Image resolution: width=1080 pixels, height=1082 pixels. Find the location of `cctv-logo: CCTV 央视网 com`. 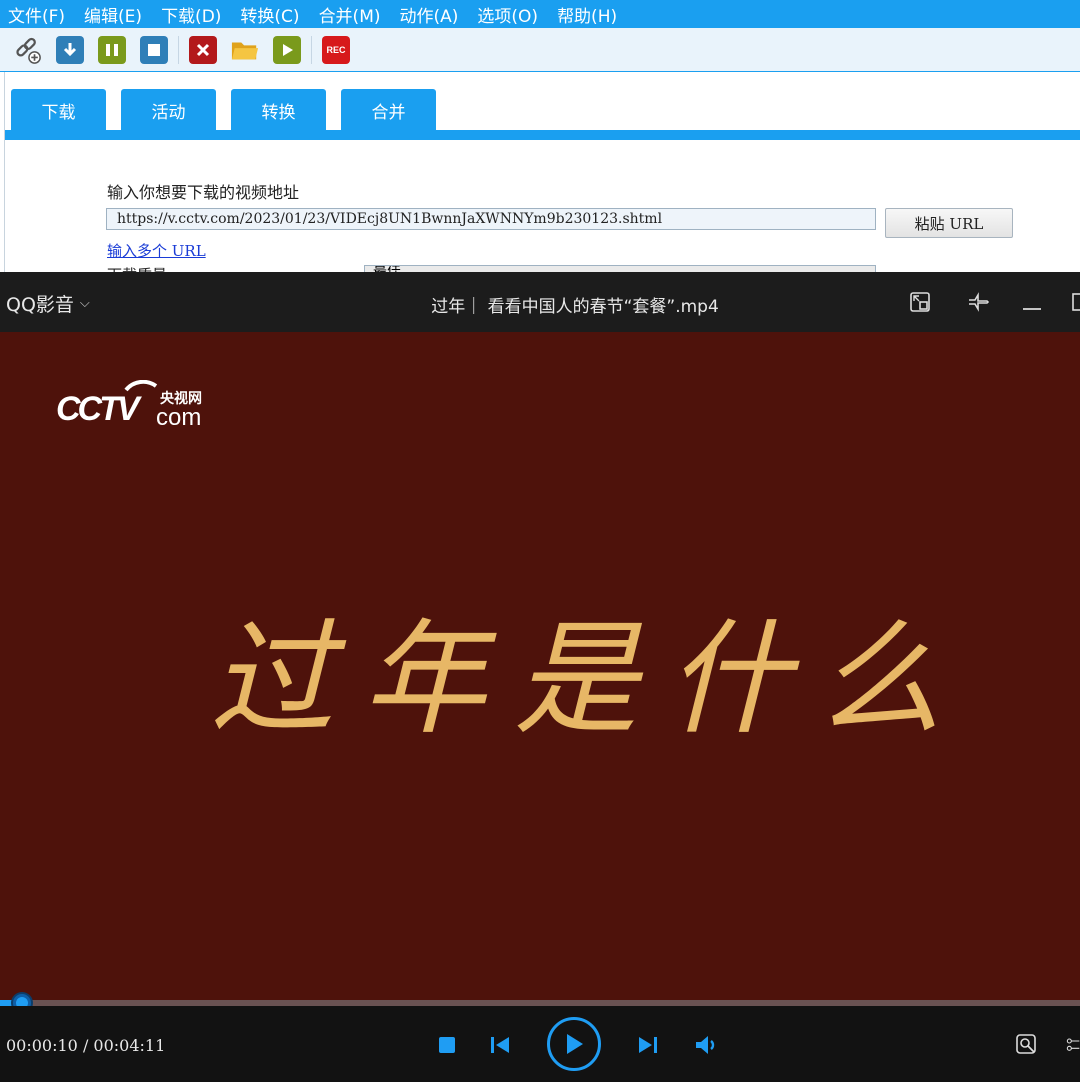

cctv-logo: CCTV 央视网 com is located at coordinates (129, 405).